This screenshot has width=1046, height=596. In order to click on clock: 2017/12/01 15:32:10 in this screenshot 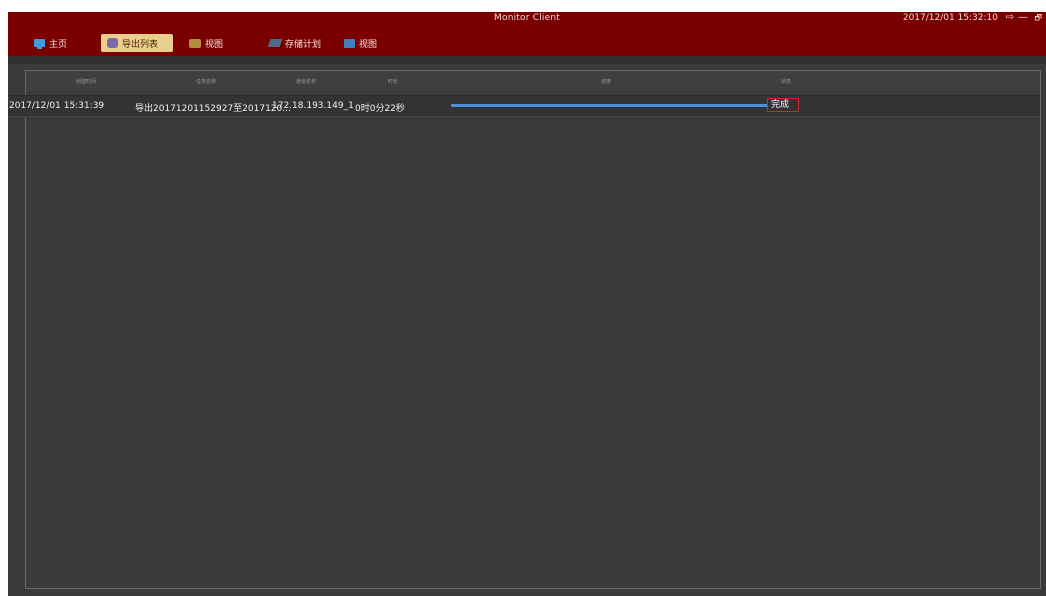, I will do `click(950, 18)`.